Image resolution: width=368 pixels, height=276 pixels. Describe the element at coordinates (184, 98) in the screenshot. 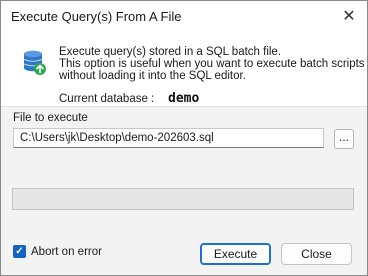

I see `current-database-value: demo` at that location.